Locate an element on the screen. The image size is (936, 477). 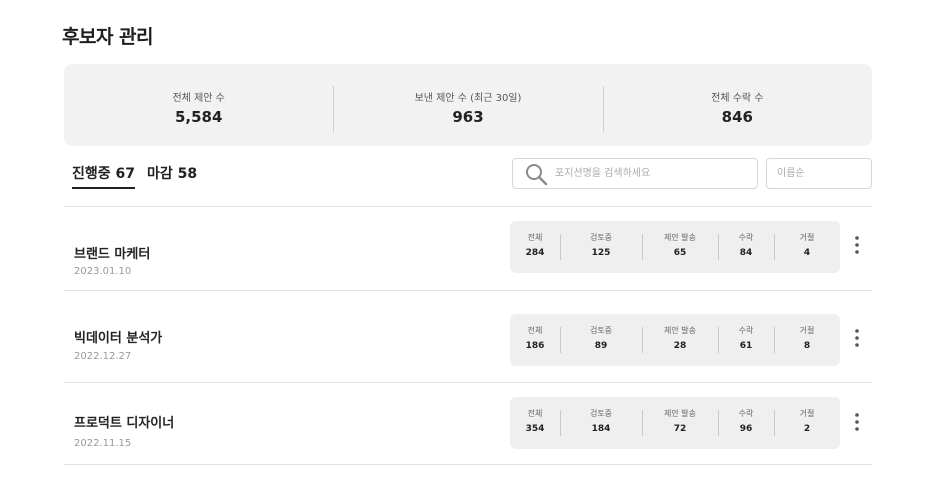
stat-value: 72 is located at coordinates (680, 429).